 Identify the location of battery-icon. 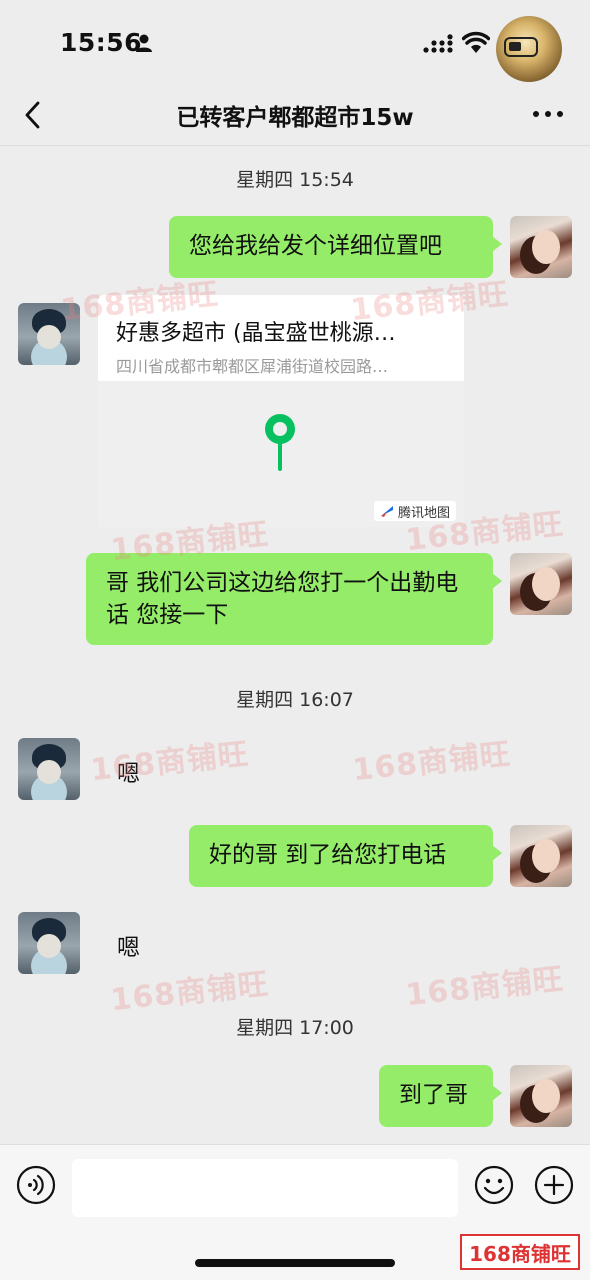
(521, 47).